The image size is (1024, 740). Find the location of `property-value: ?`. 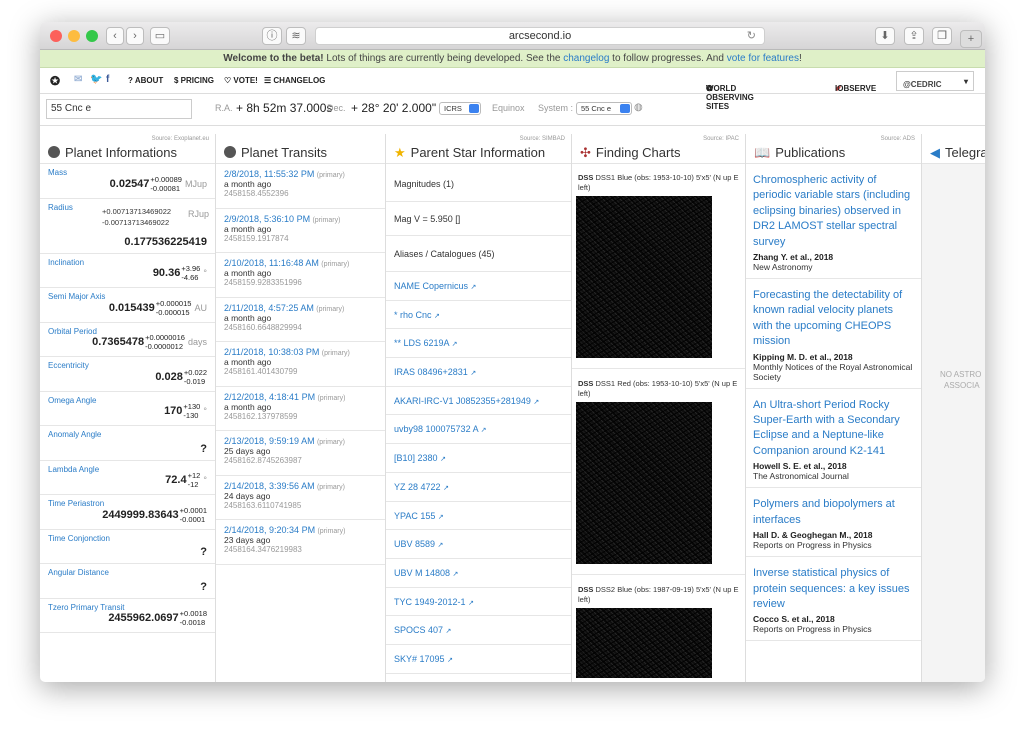

property-value: ? is located at coordinates (203, 449).